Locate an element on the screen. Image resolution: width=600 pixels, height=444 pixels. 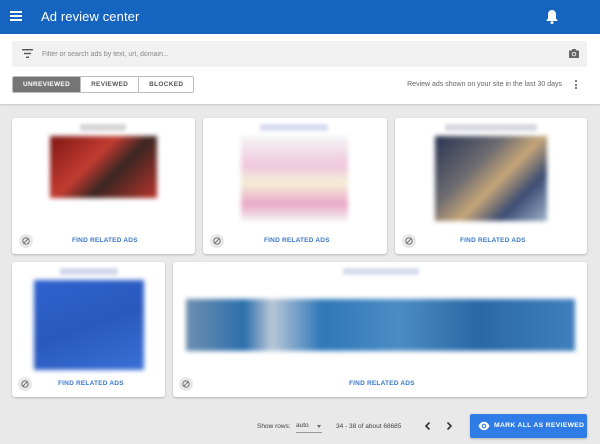
rows-per-page-label: Show rows: is located at coordinates (274, 426).